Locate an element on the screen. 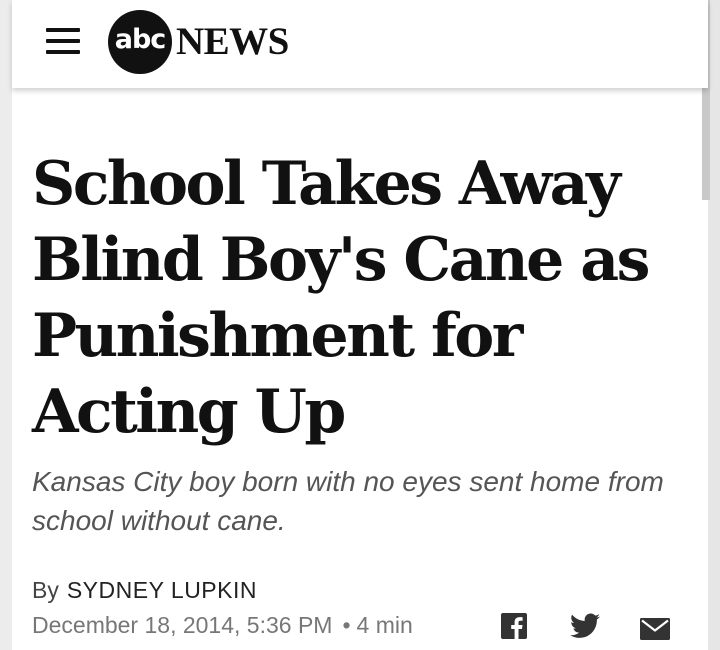 This screenshot has width=720, height=650. email-icon is located at coordinates (655, 629).